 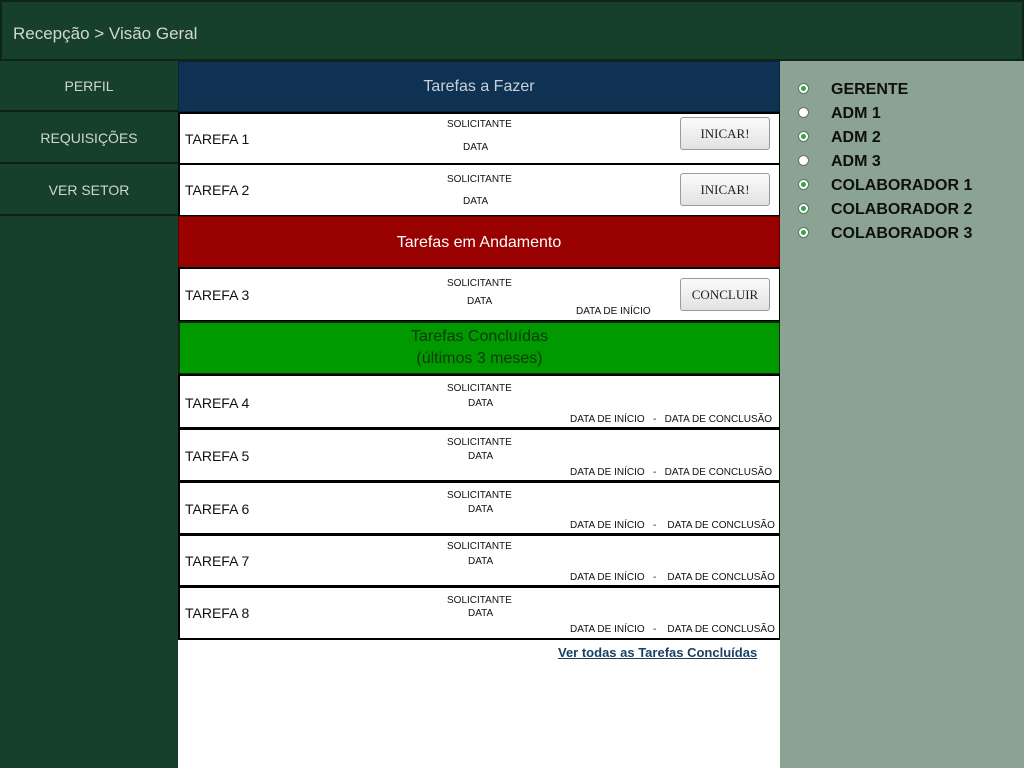 What do you see at coordinates (217, 139) in the screenshot?
I see `task-name: TAREFA 1` at bounding box center [217, 139].